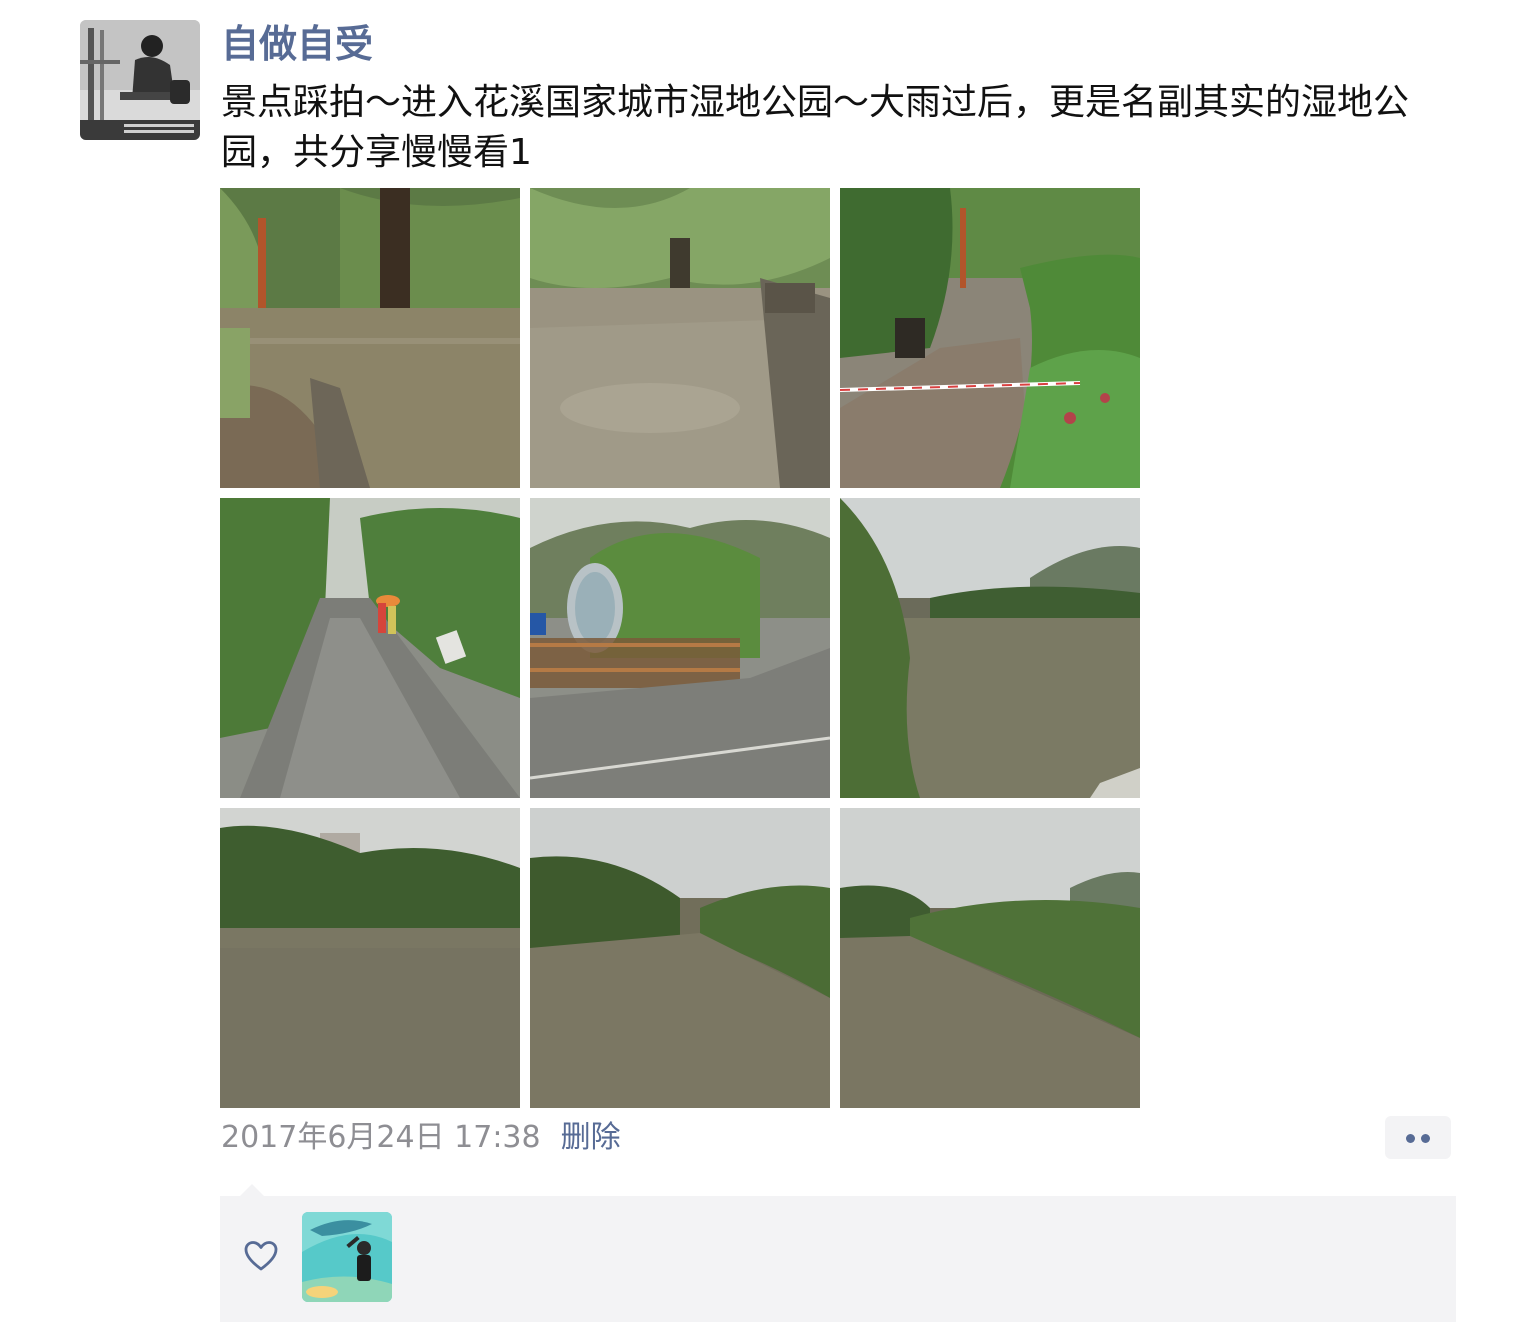 The width and height of the screenshot is (1536, 1322). I want to click on post-timestamp: 2017年6月24日 17:38, so click(381, 1137).